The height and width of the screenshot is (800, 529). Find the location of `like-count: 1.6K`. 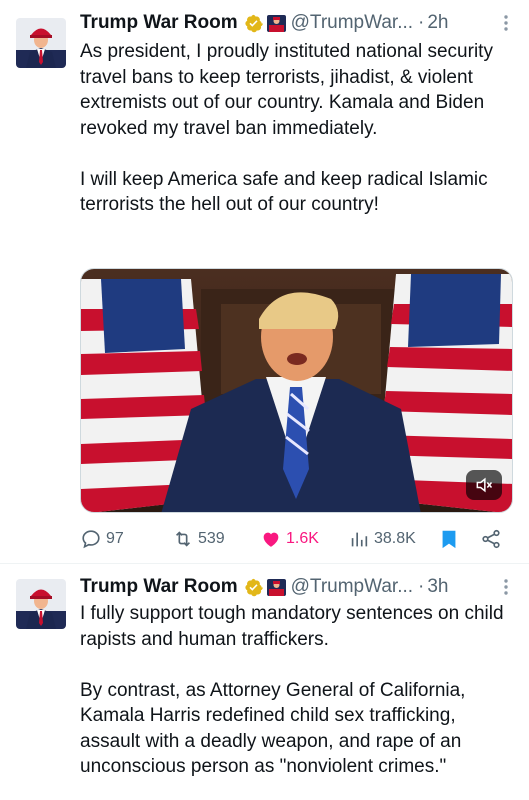

like-count: 1.6K is located at coordinates (302, 538).